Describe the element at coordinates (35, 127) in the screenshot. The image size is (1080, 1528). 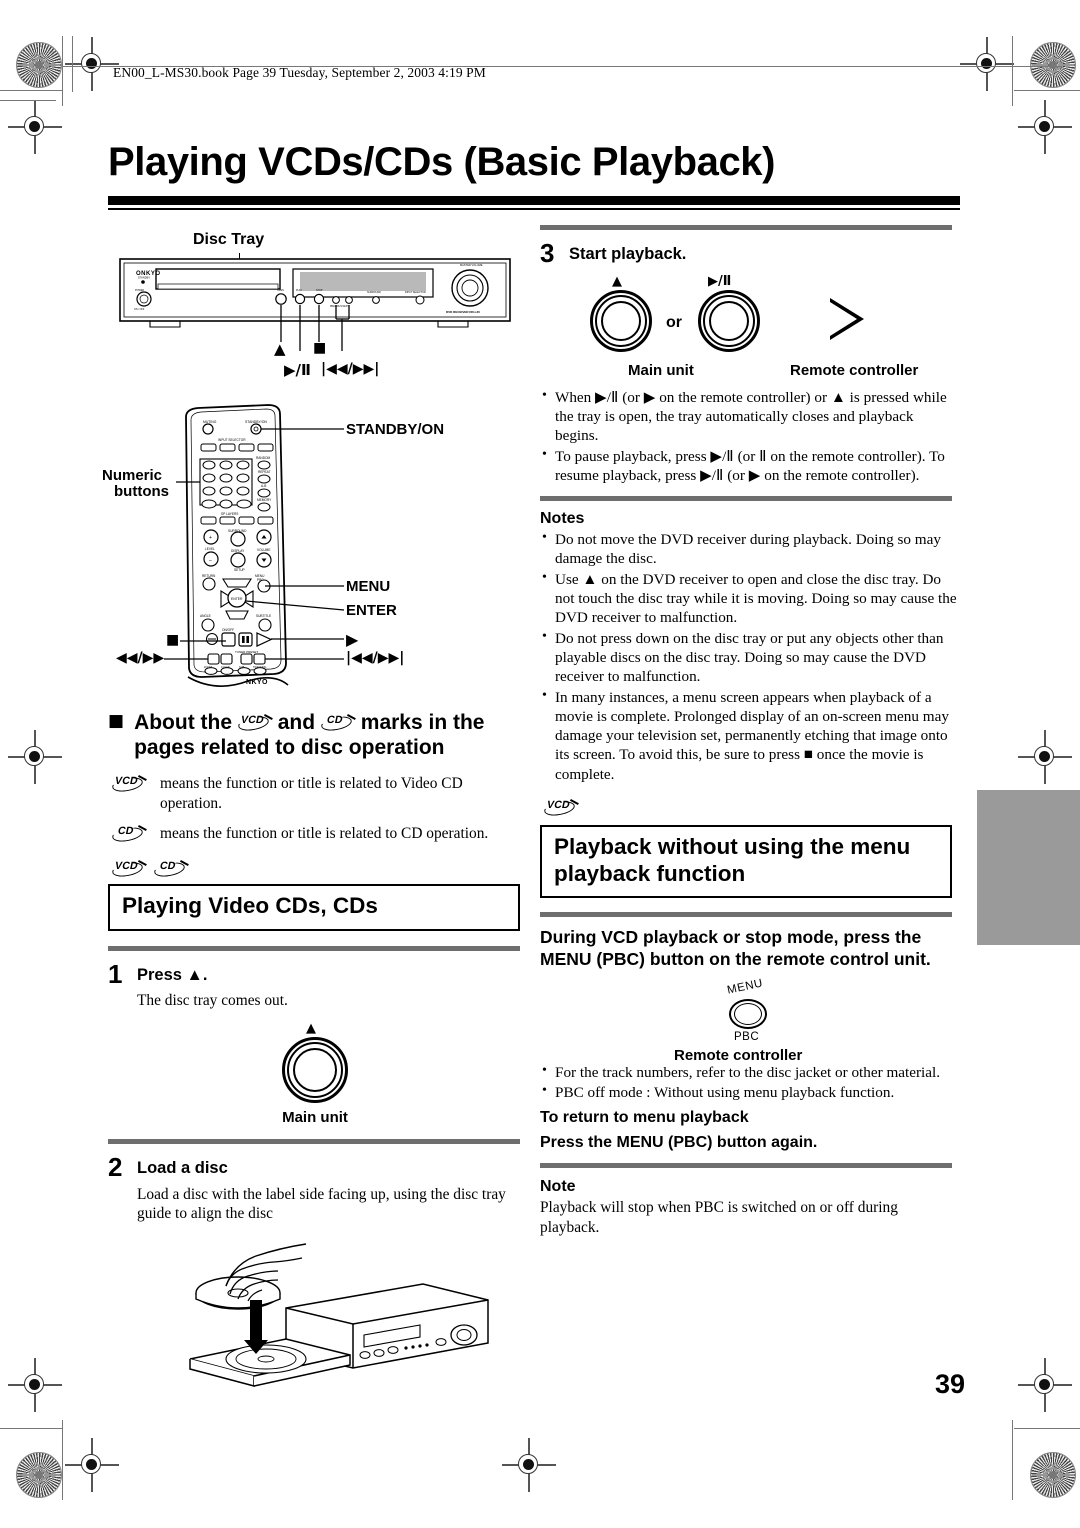
I see `registration-mark-ml` at that location.